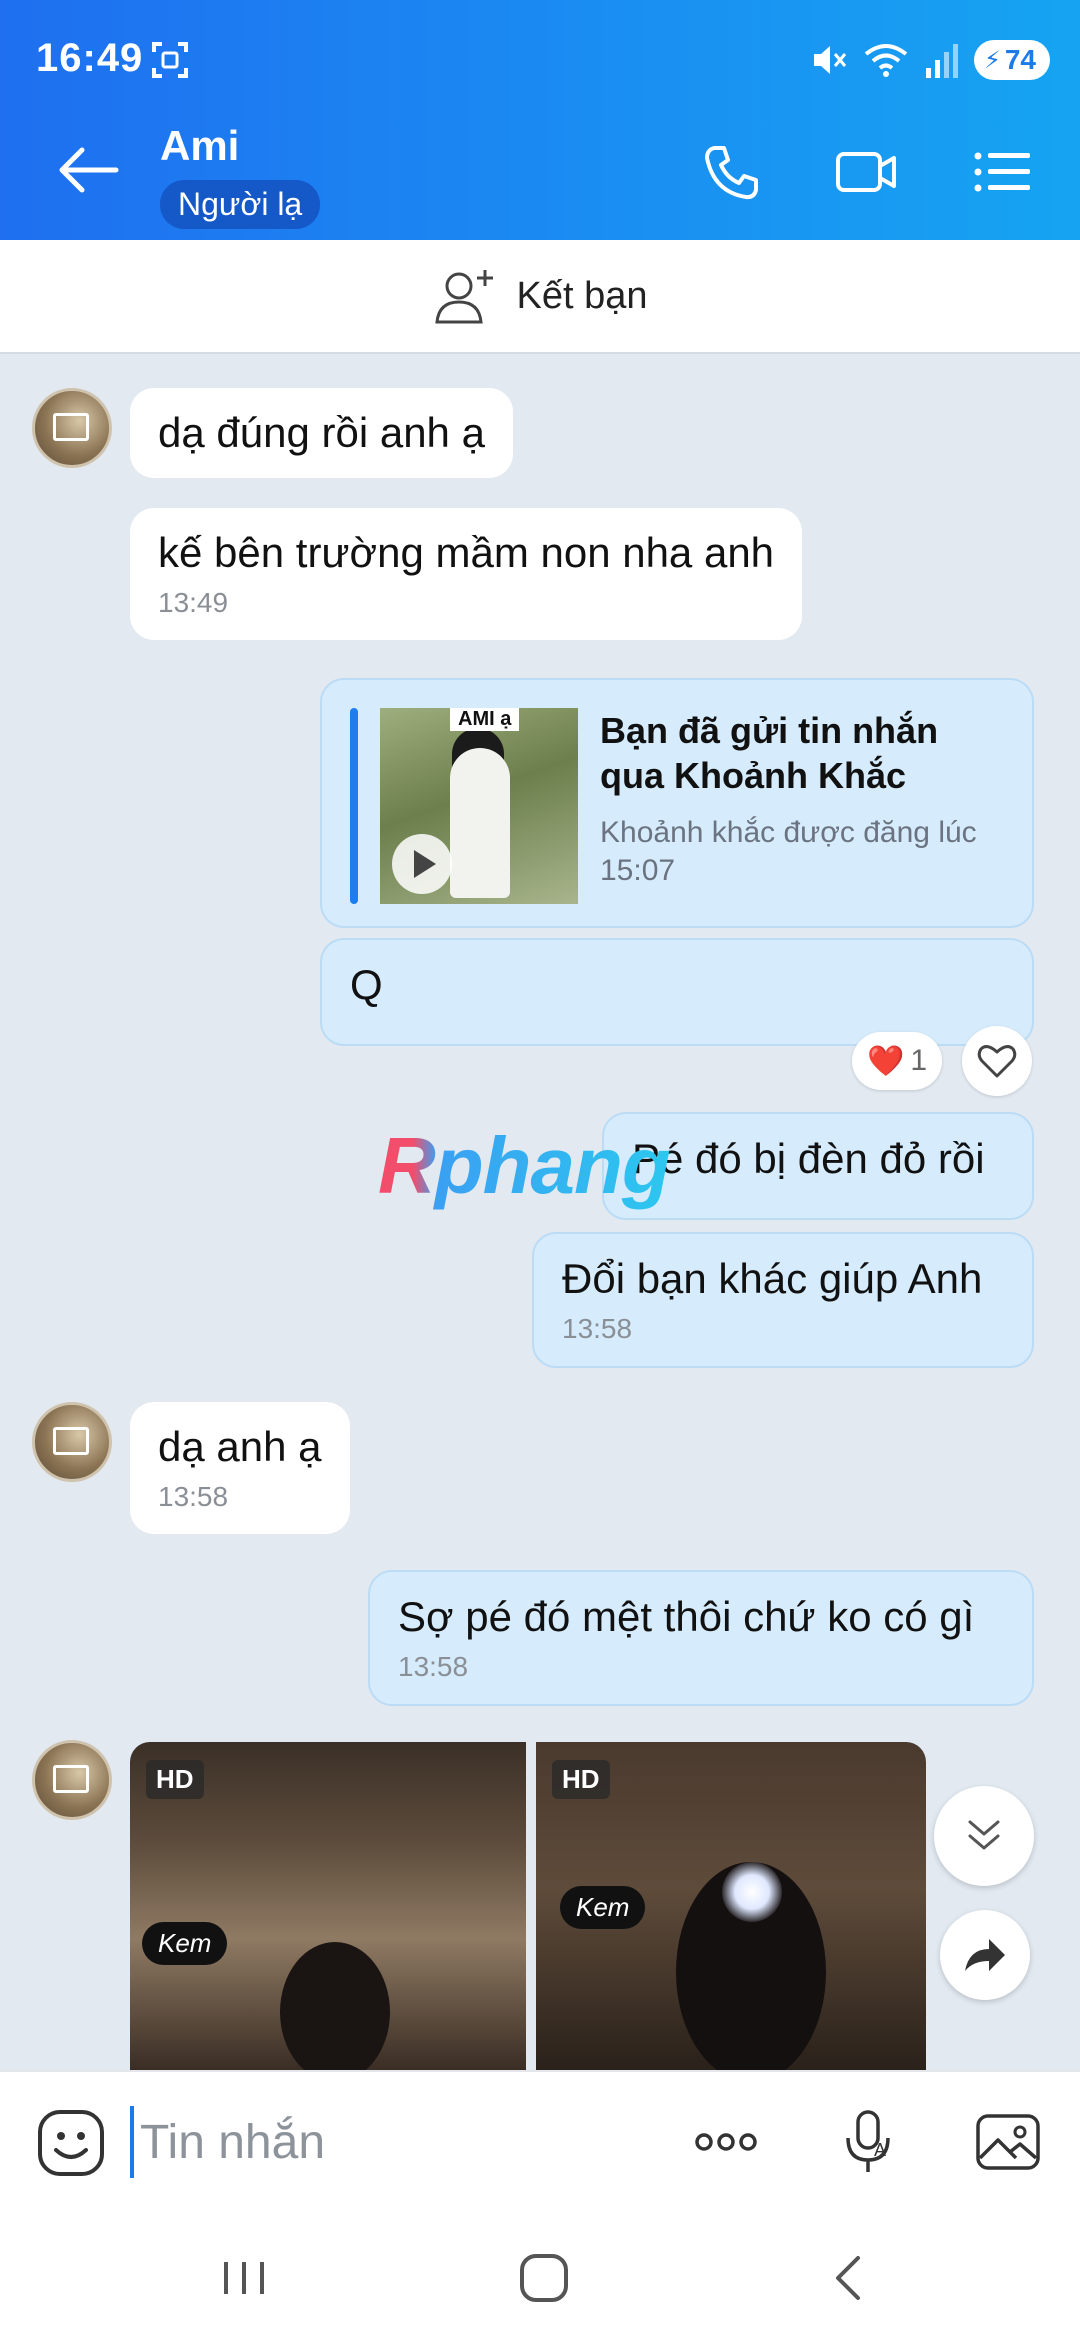  I want to click on add-reaction-button, so click(997, 1061).